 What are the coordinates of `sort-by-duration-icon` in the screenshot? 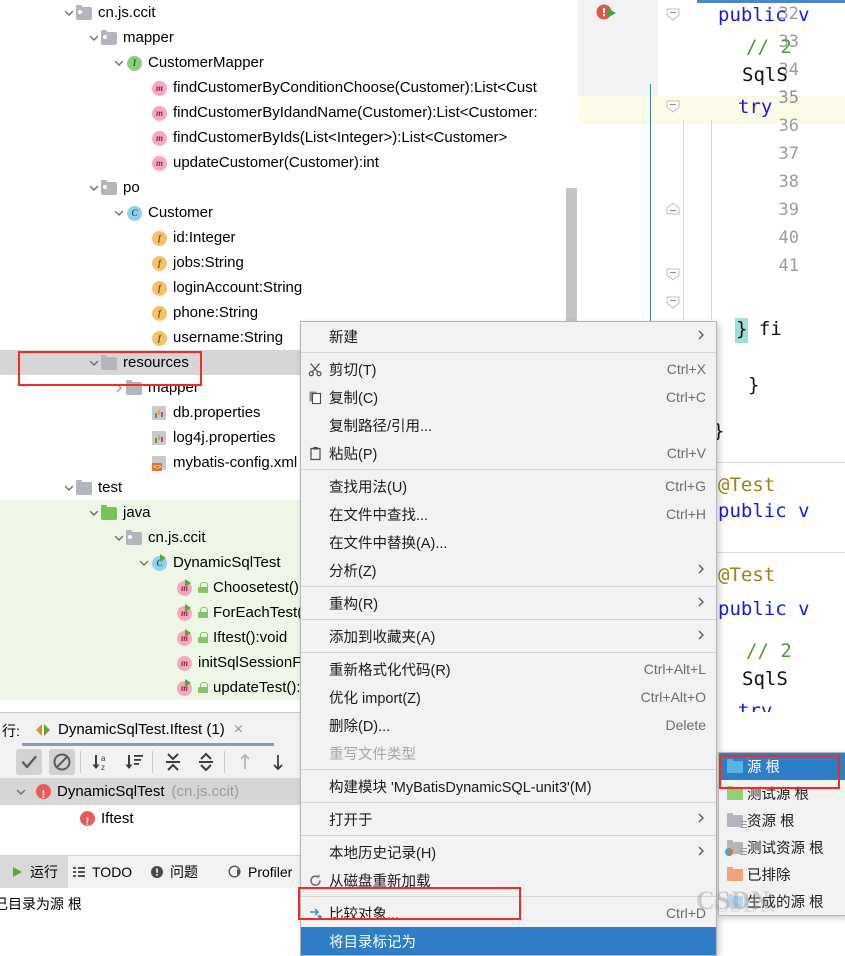 It's located at (134, 762).